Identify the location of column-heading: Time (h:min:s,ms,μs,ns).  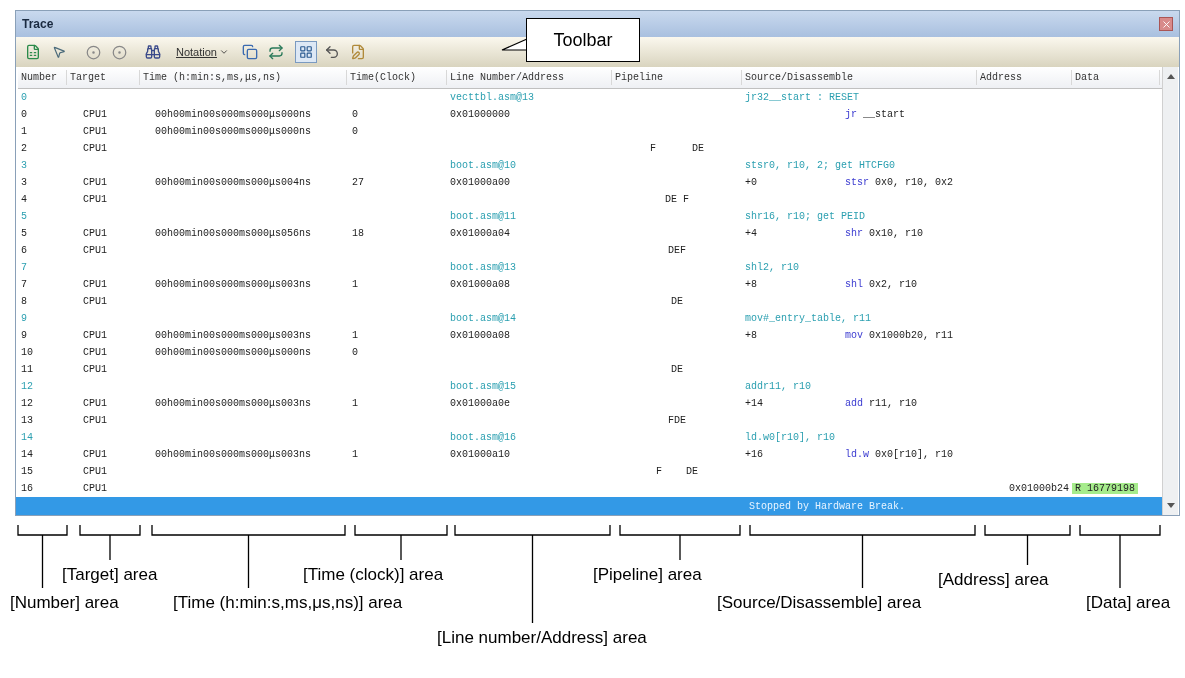
(243, 77).